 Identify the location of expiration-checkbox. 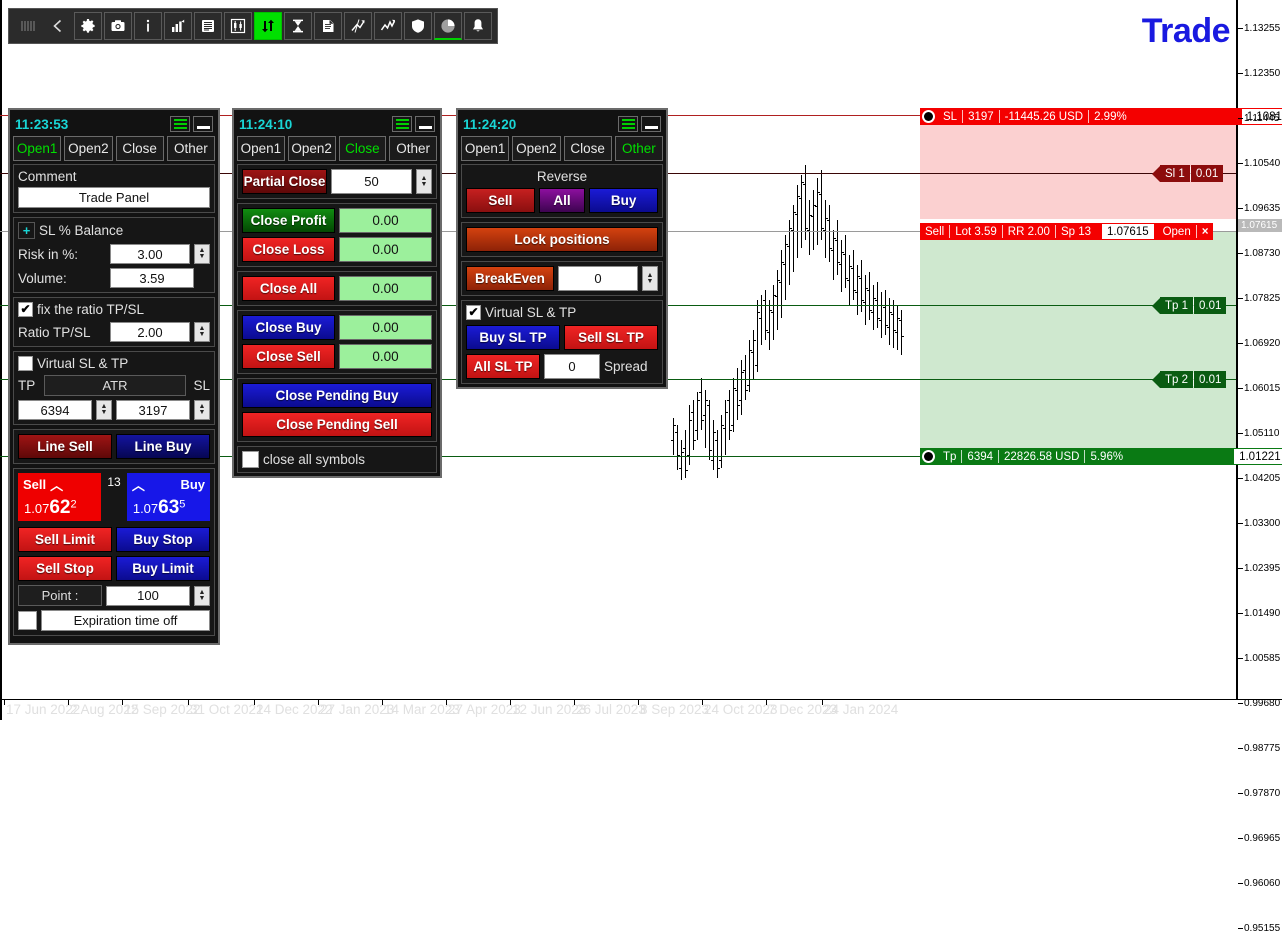
(27, 620).